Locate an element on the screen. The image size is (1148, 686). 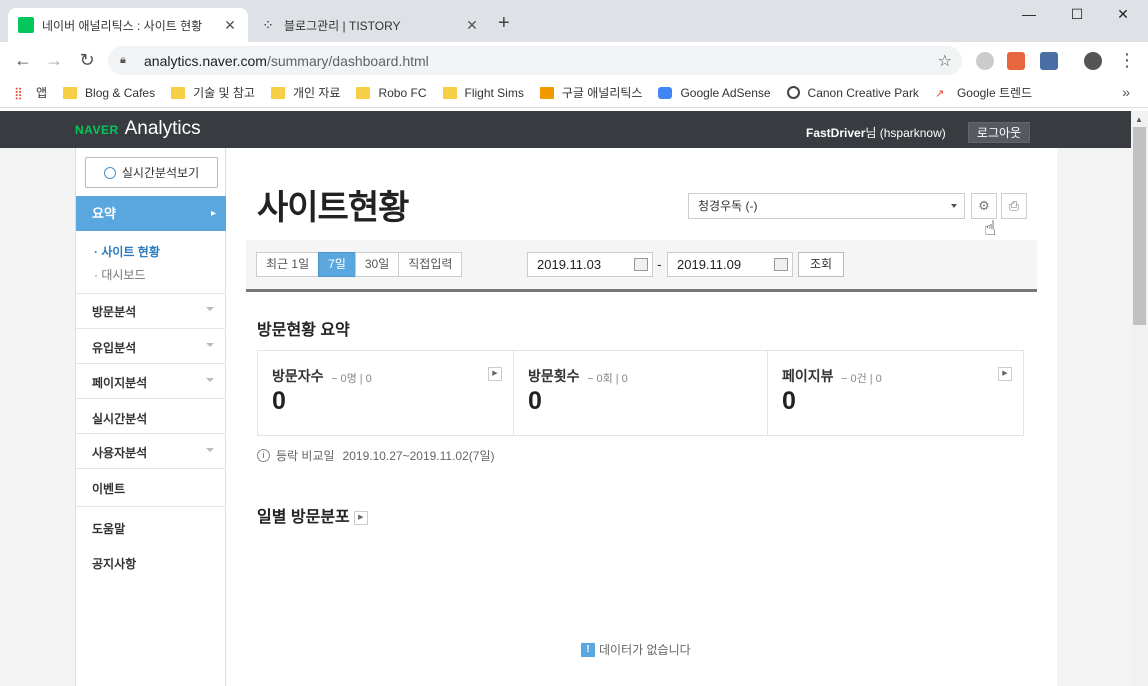
lock-icon: 🔒︎ is located at coordinates (123, 60).